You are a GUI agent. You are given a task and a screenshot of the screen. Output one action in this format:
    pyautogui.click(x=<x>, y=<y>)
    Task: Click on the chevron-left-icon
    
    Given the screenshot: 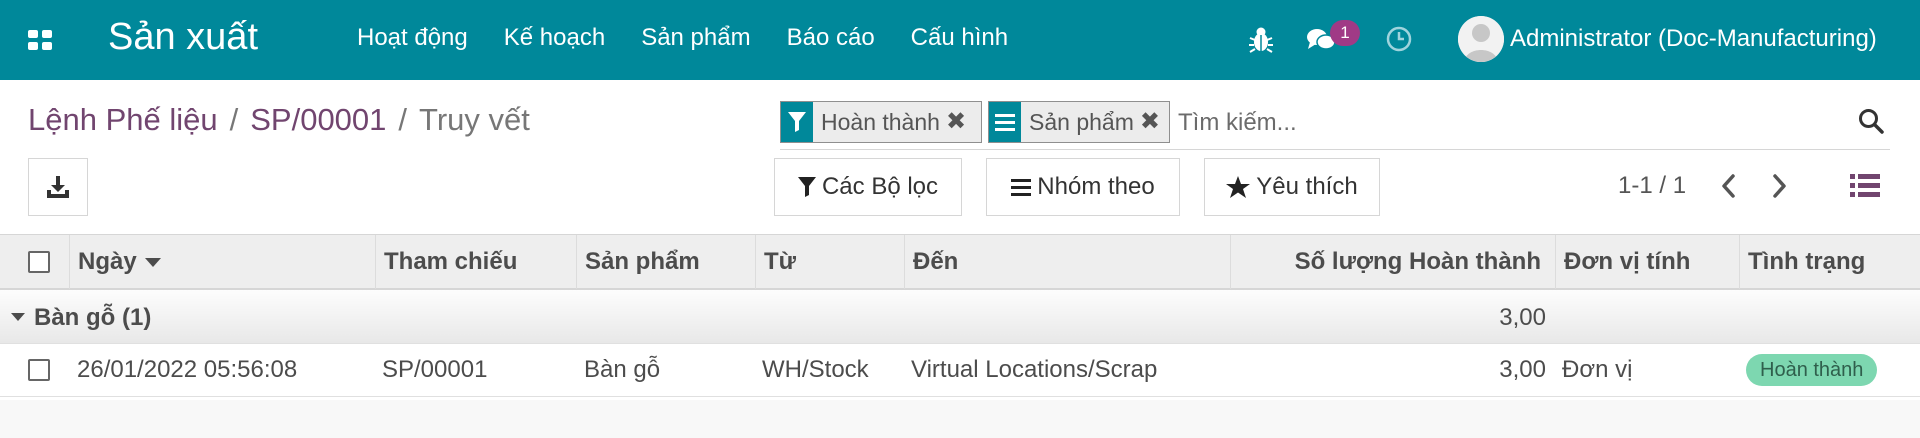 What is the action you would take?
    pyautogui.click(x=1728, y=186)
    